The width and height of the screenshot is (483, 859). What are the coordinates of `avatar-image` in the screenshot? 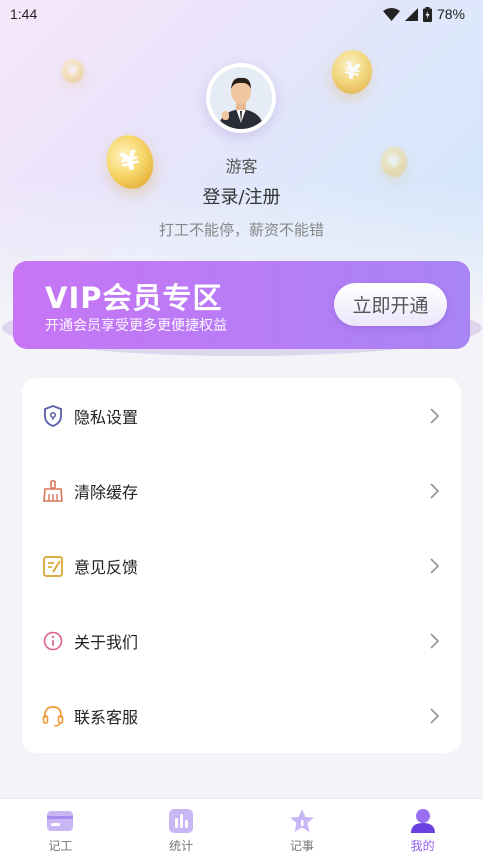 It's located at (241, 98).